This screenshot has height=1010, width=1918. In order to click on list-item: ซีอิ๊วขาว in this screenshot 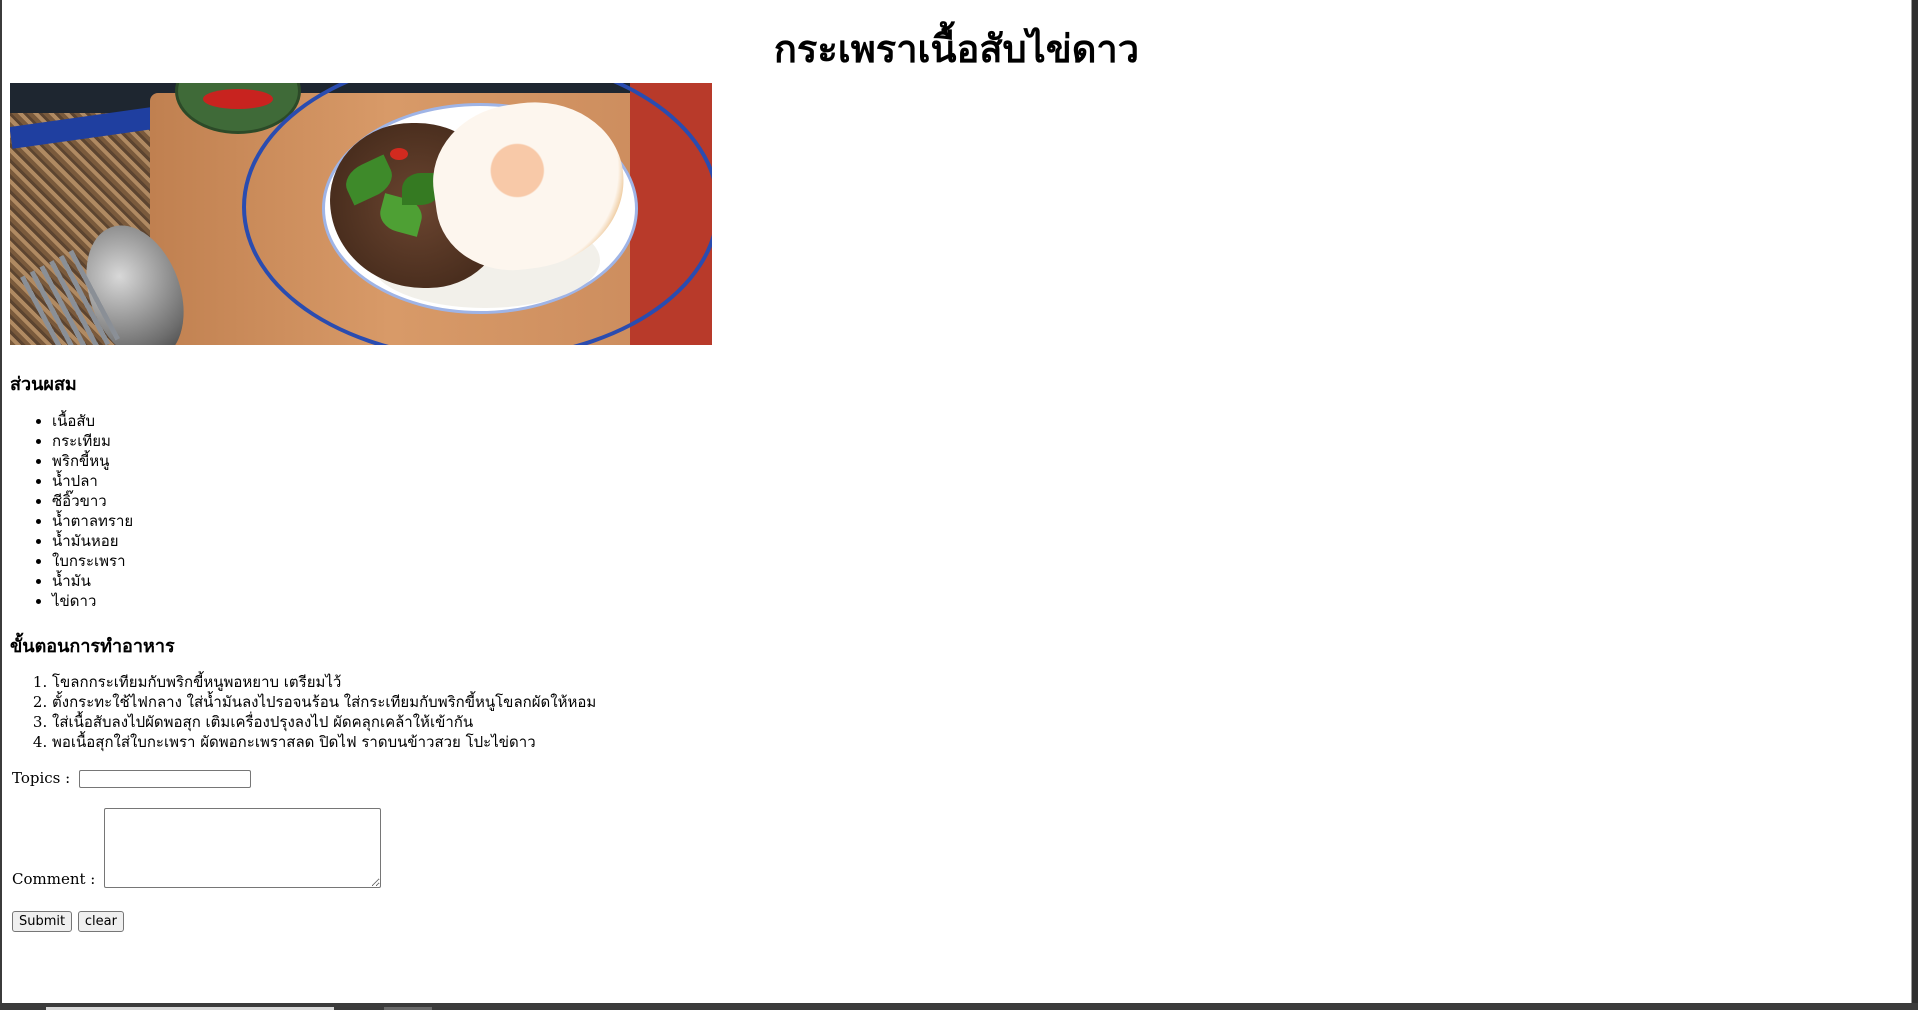, I will do `click(92, 501)`.